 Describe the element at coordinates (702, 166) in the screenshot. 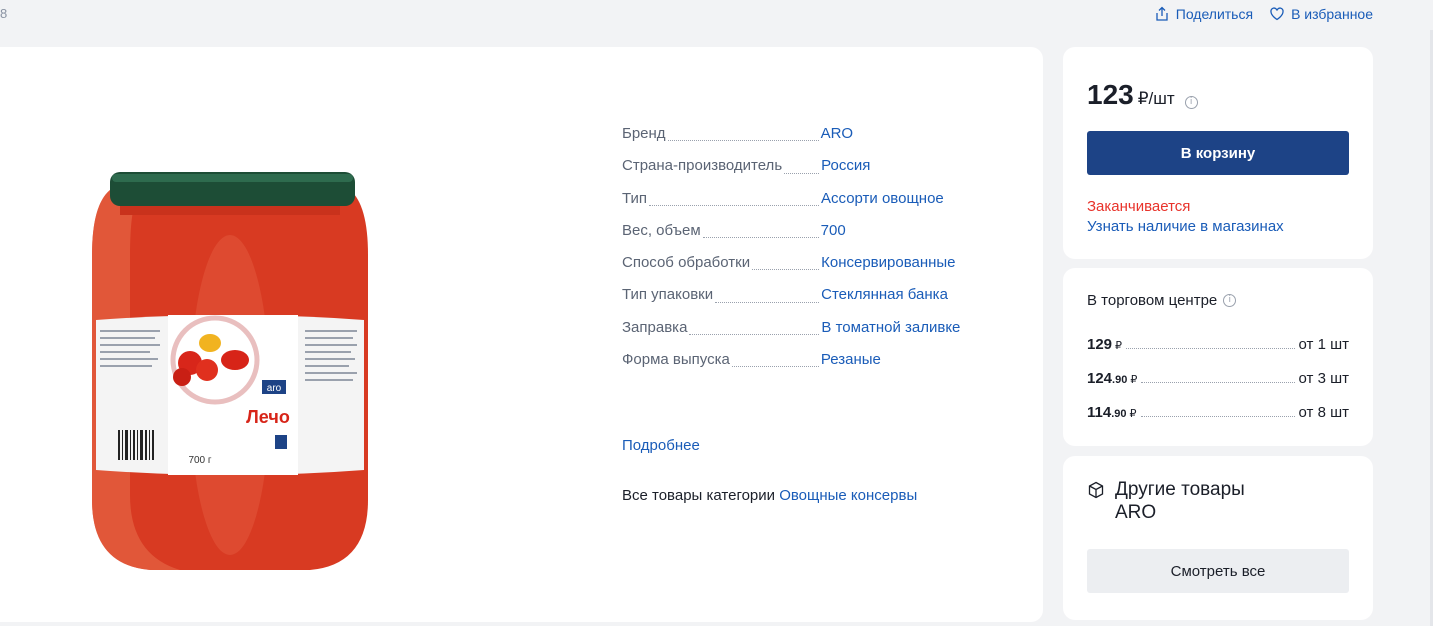

I see `property-key: Страна-производитель` at that location.